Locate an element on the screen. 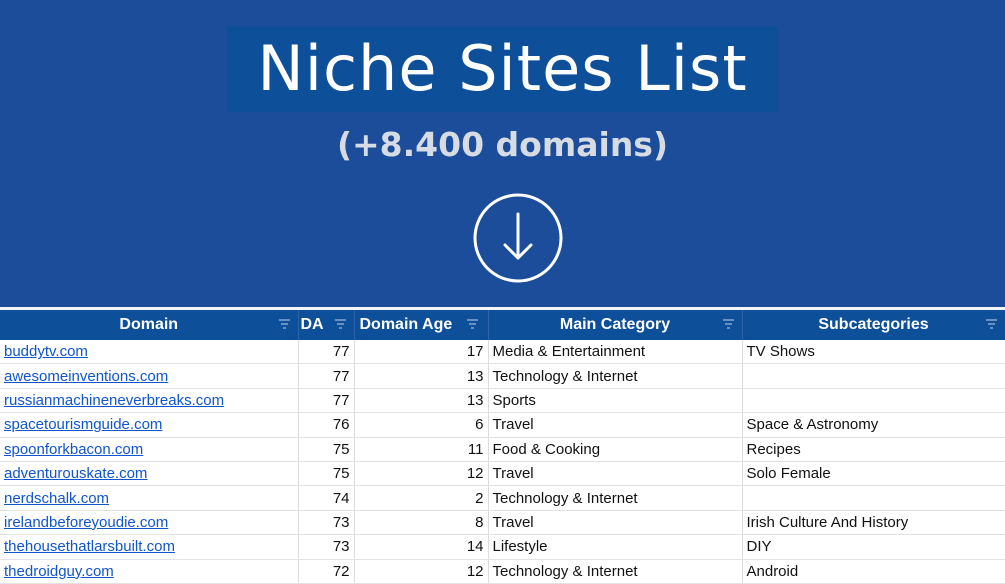  domain-age-cell: 17 is located at coordinates (421, 352).